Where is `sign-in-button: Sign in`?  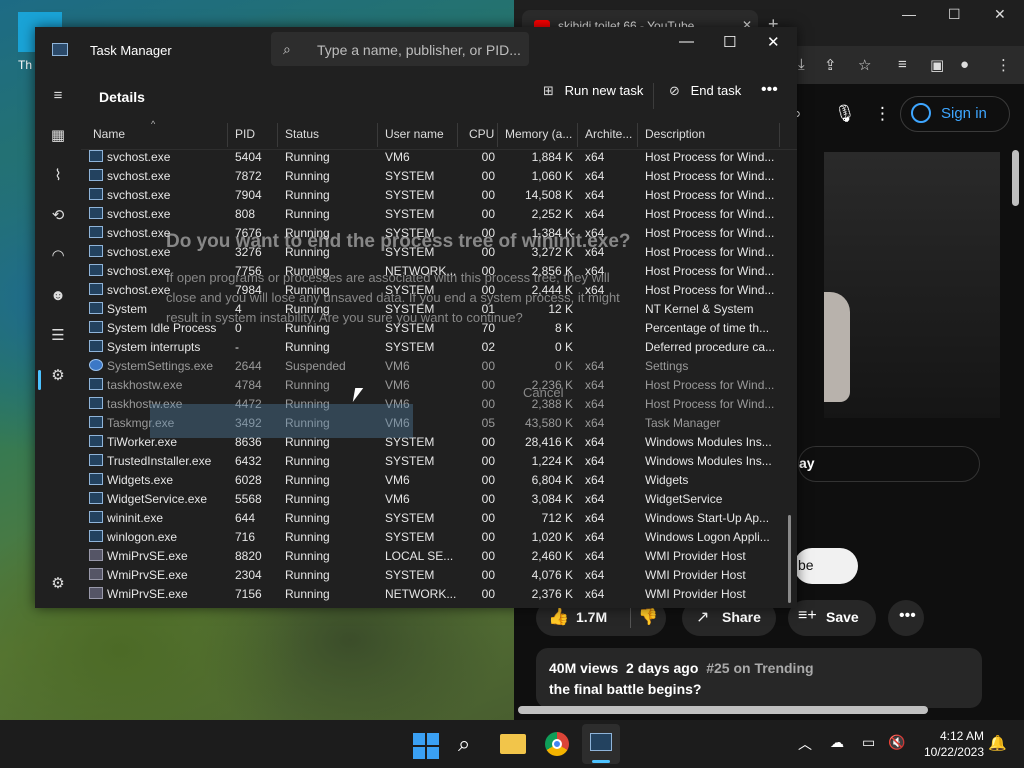
sign-in-button: Sign in is located at coordinates (955, 114).